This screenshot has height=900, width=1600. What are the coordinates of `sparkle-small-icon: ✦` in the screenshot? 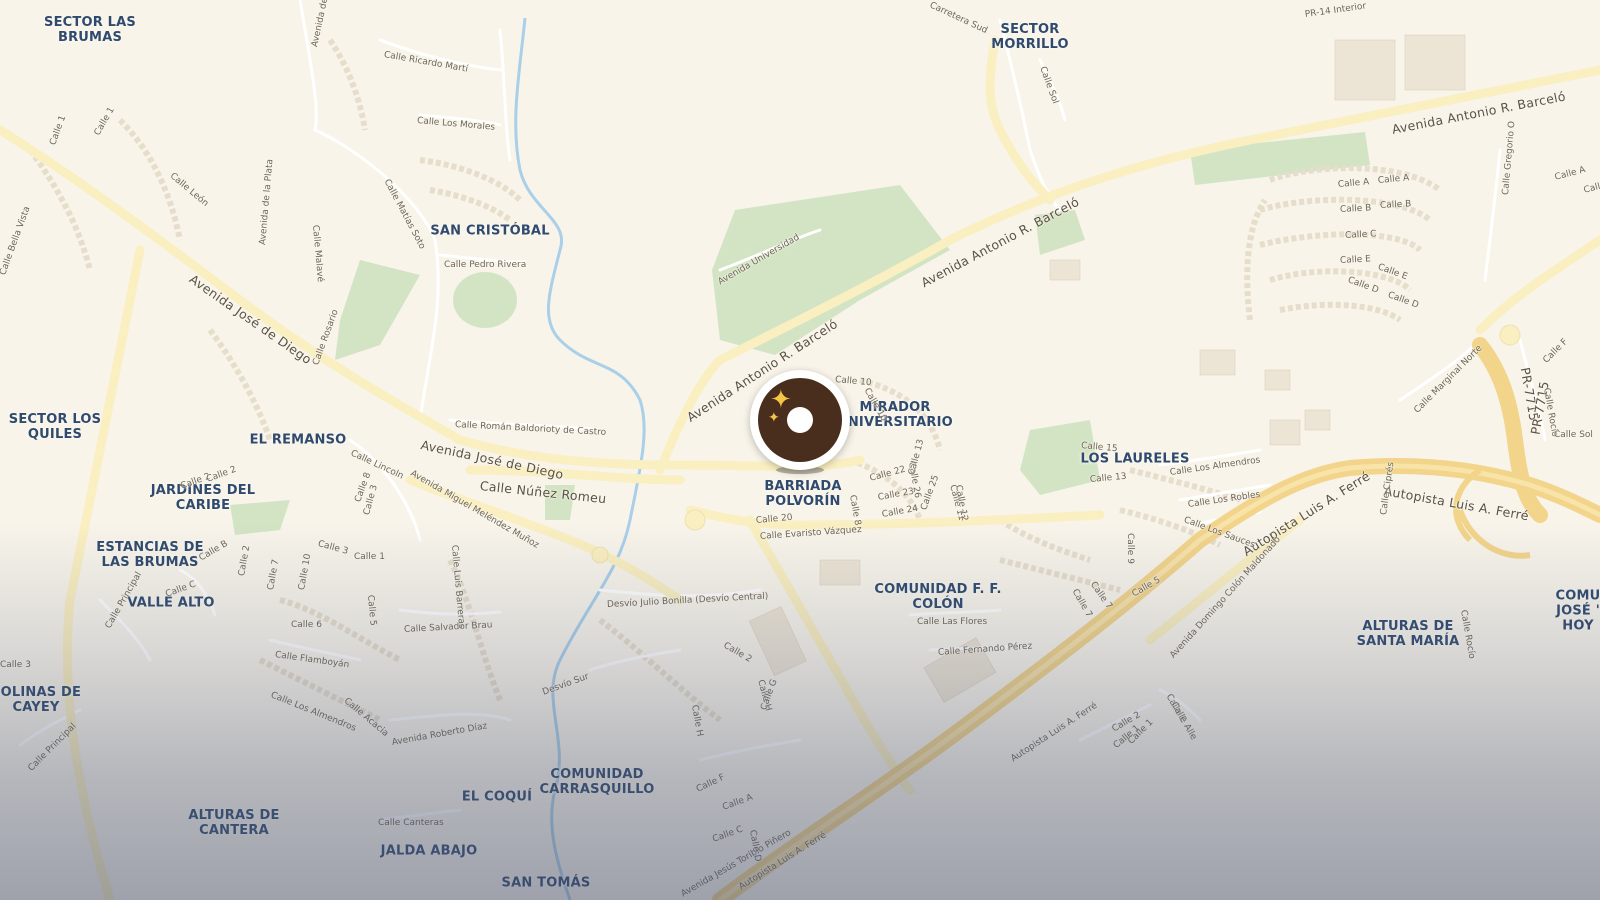 It's located at (774, 417).